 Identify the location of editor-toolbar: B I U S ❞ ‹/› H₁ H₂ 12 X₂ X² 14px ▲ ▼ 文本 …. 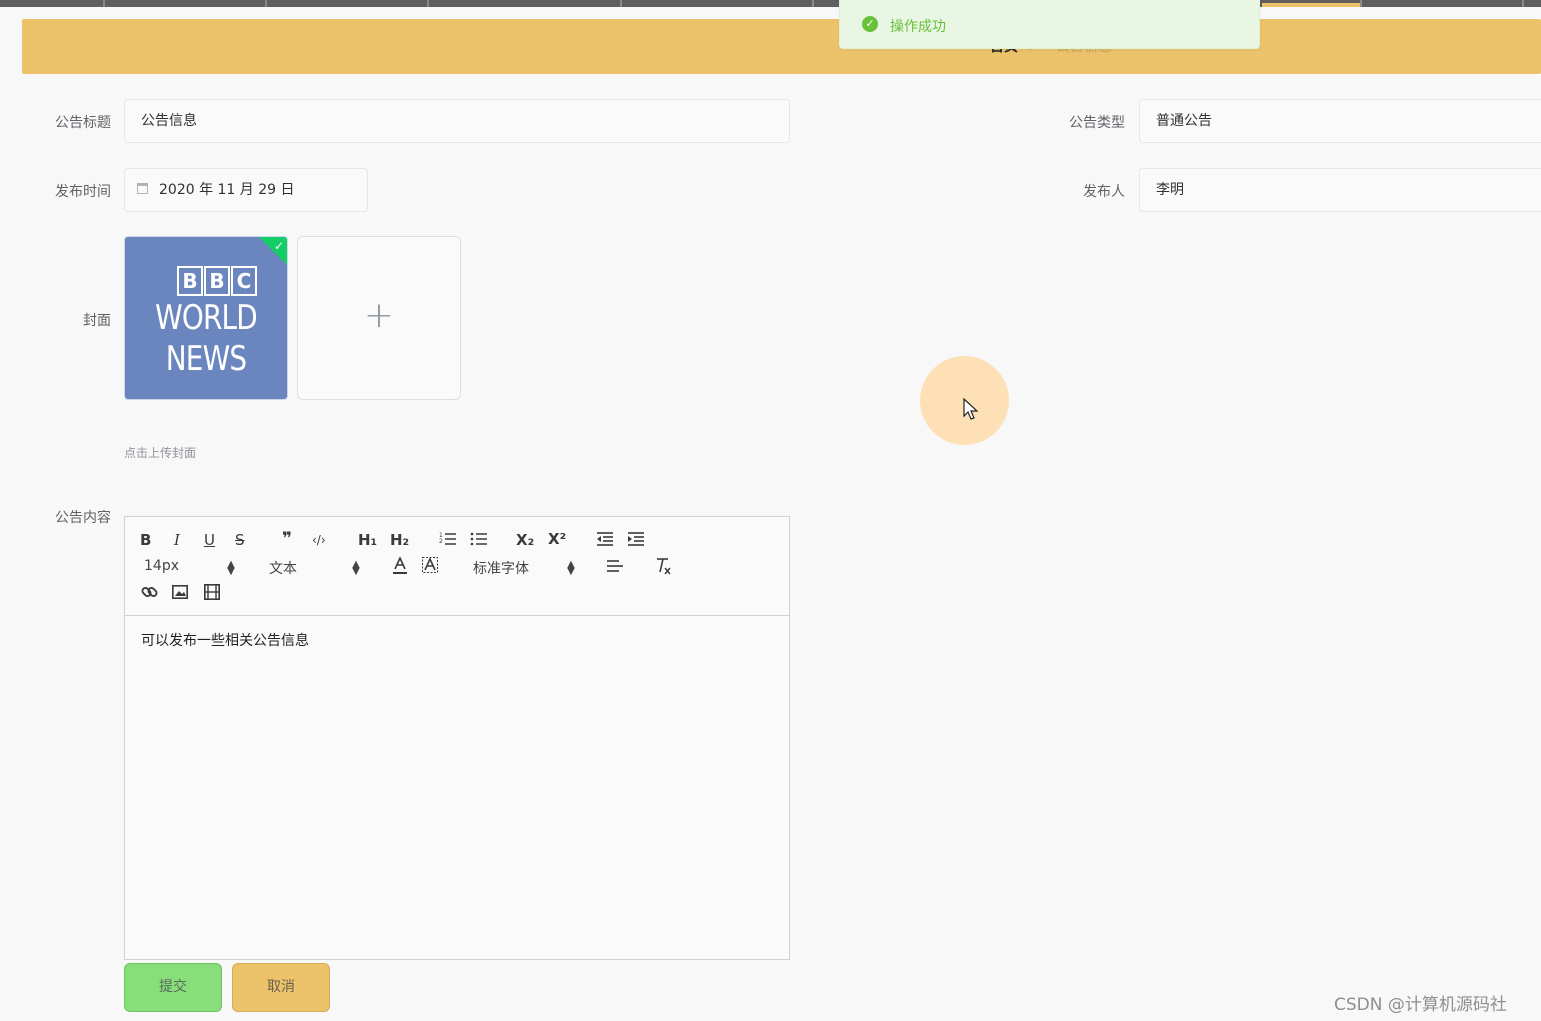
(457, 566).